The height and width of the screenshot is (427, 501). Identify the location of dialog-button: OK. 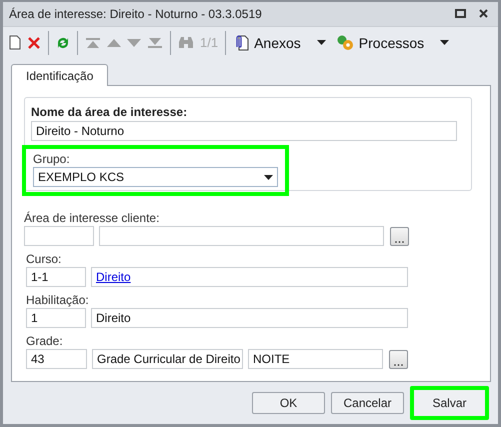
(288, 403).